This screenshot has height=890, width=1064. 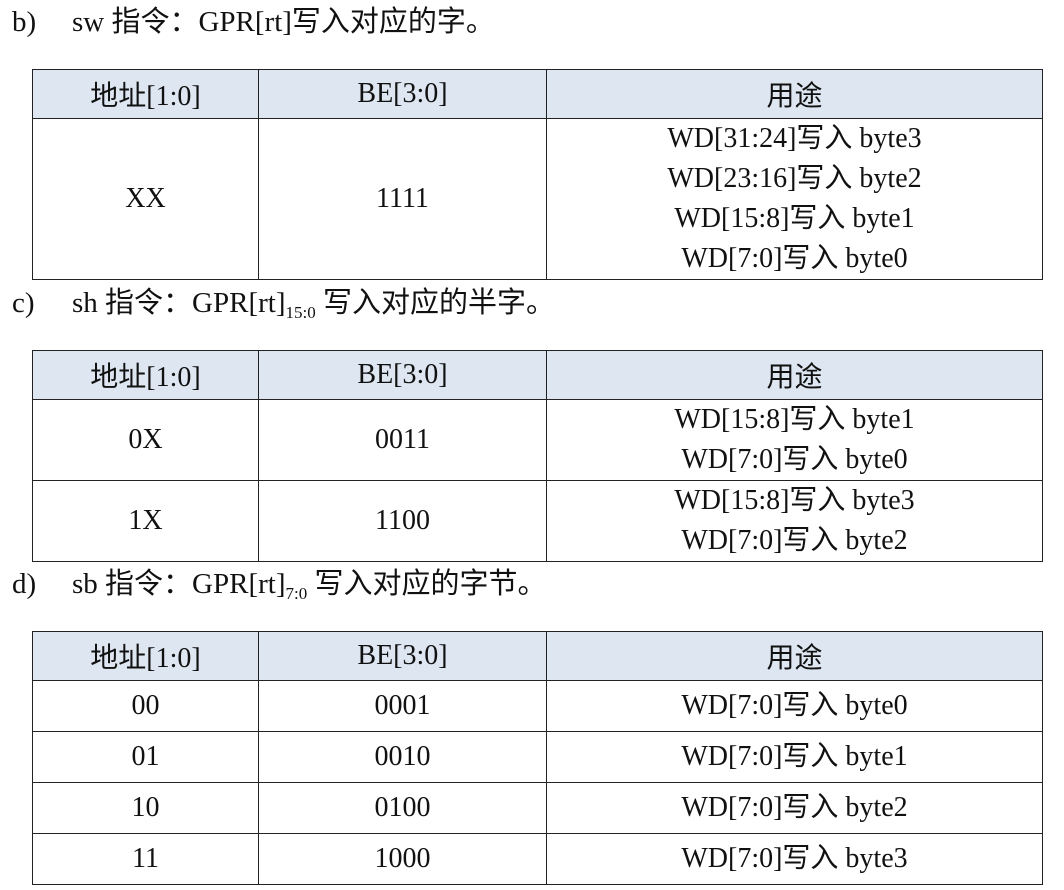 I want to click on purpose-line: WD[23:16]写入 byte2, so click(x=794, y=178).